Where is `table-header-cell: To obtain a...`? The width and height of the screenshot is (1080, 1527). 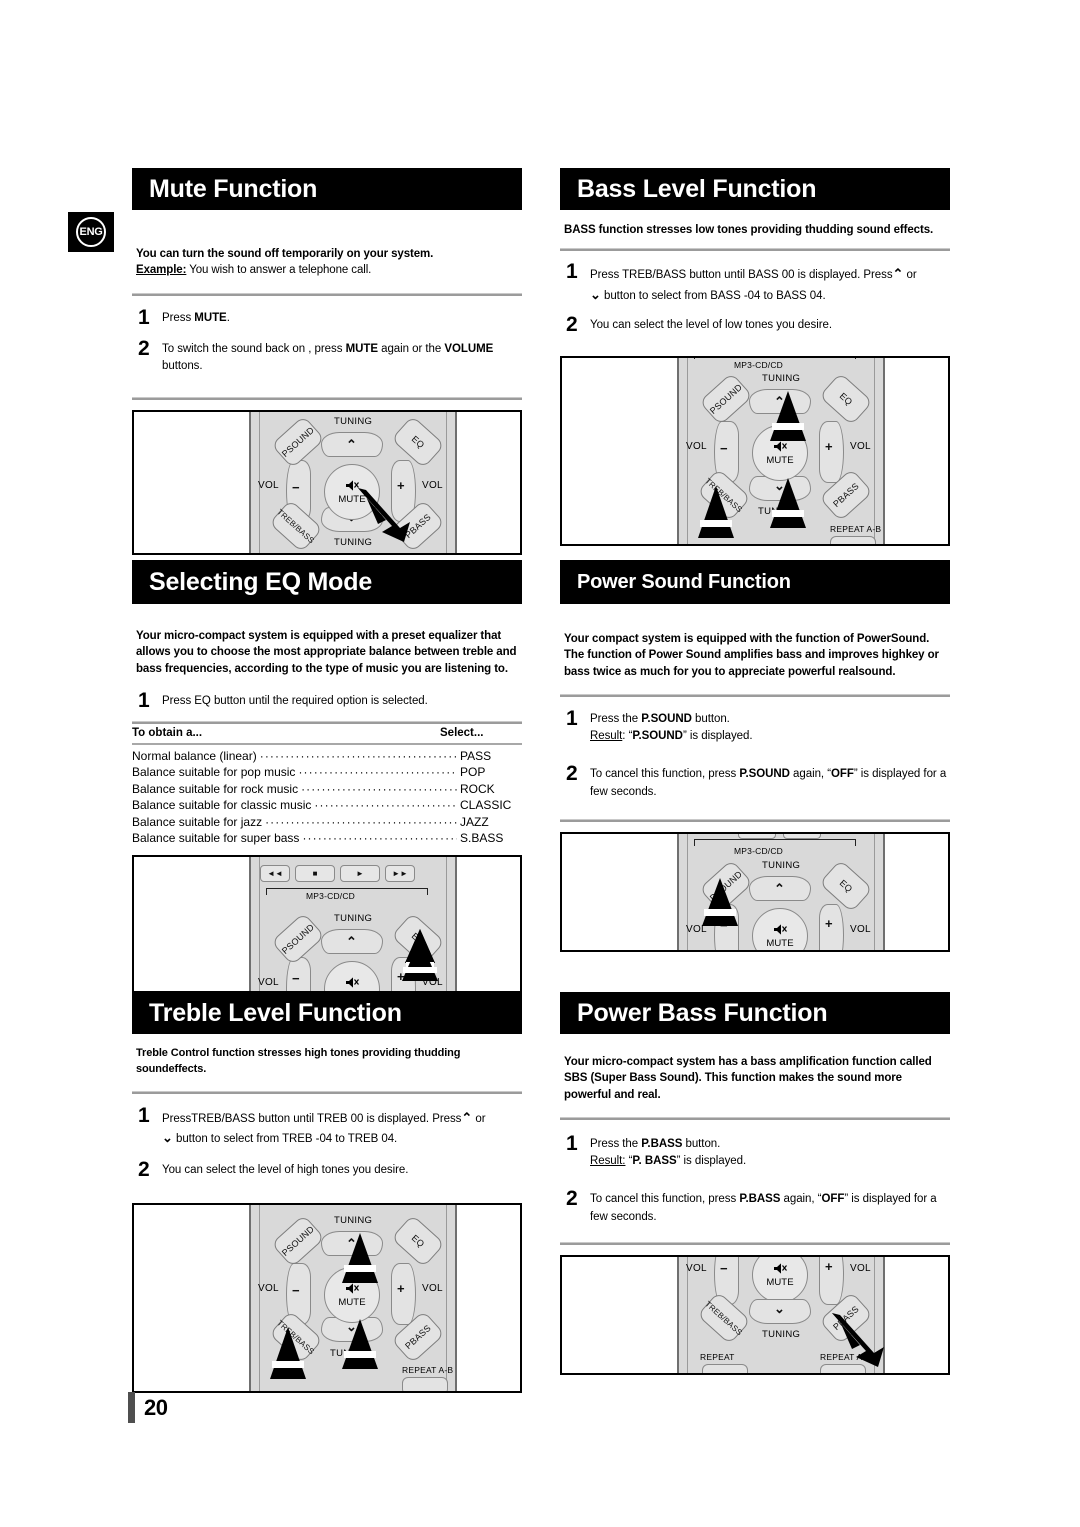 table-header-cell: To obtain a... is located at coordinates (167, 733).